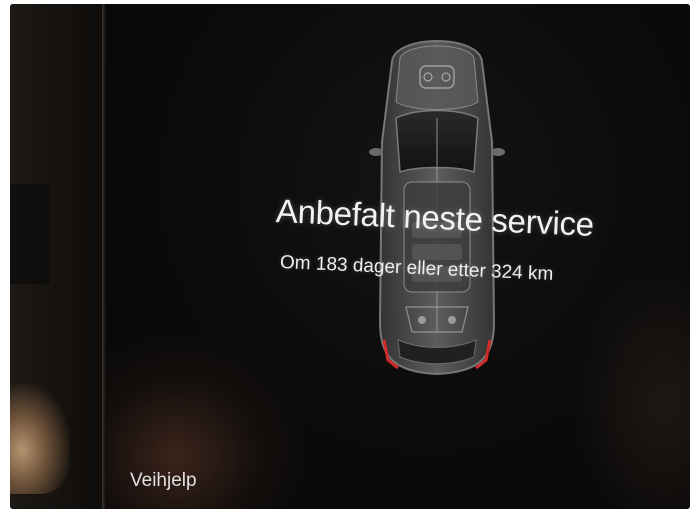  What do you see at coordinates (58, 256) in the screenshot?
I see `display-bezel` at bounding box center [58, 256].